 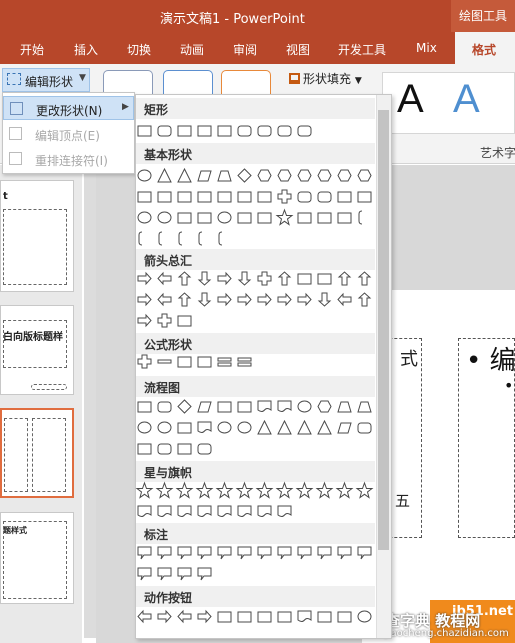 What do you see at coordinates (304, 616) in the screenshot?
I see `shape-action-document-icon` at bounding box center [304, 616].